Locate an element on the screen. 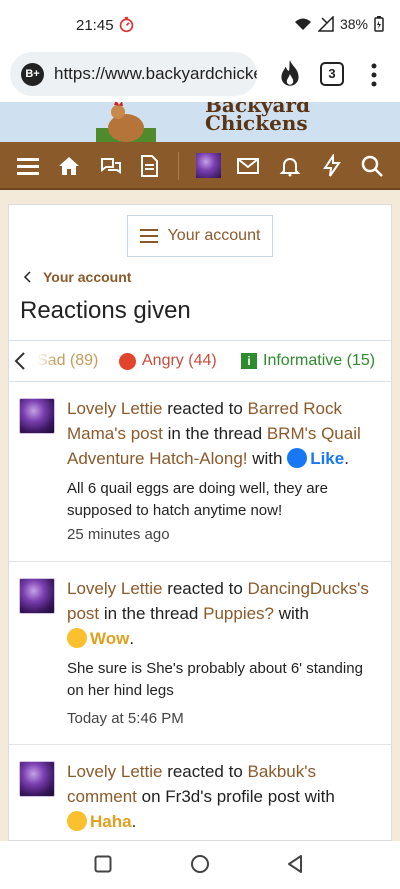 This screenshot has height=889, width=400. reaction-label: Haha is located at coordinates (111, 821).